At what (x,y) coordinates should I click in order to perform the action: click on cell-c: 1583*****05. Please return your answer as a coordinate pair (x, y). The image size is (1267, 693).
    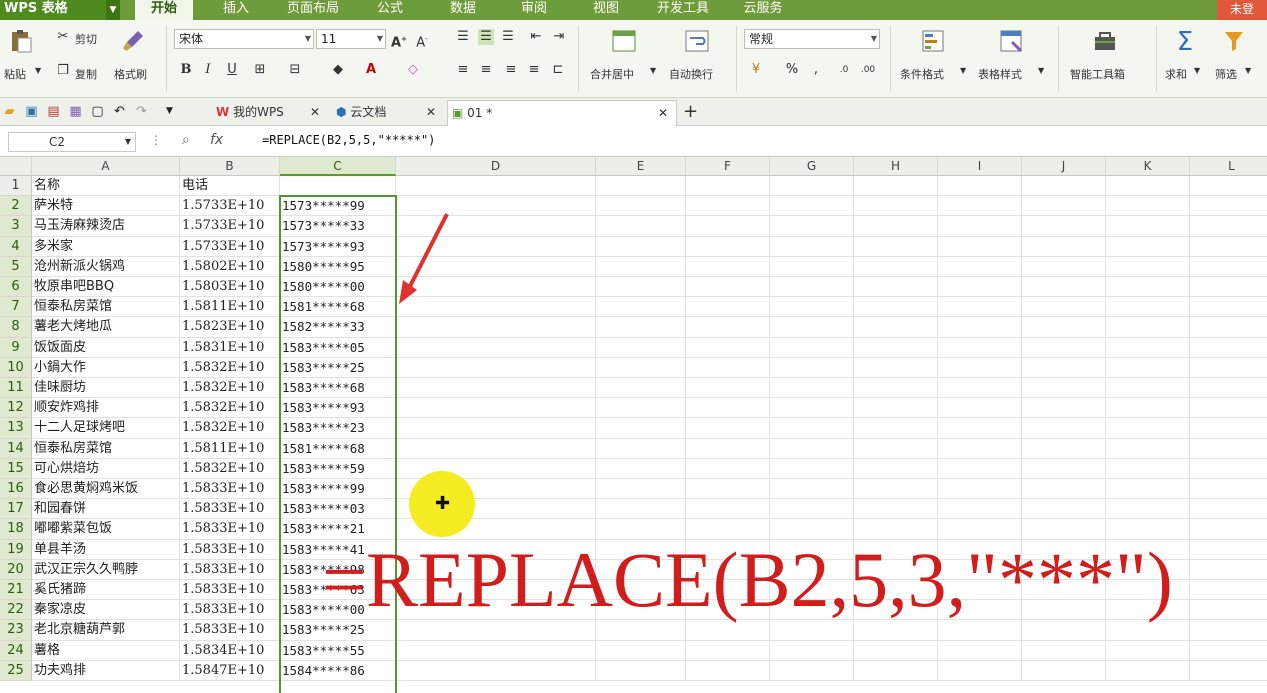
    Looking at the image, I should click on (338, 347).